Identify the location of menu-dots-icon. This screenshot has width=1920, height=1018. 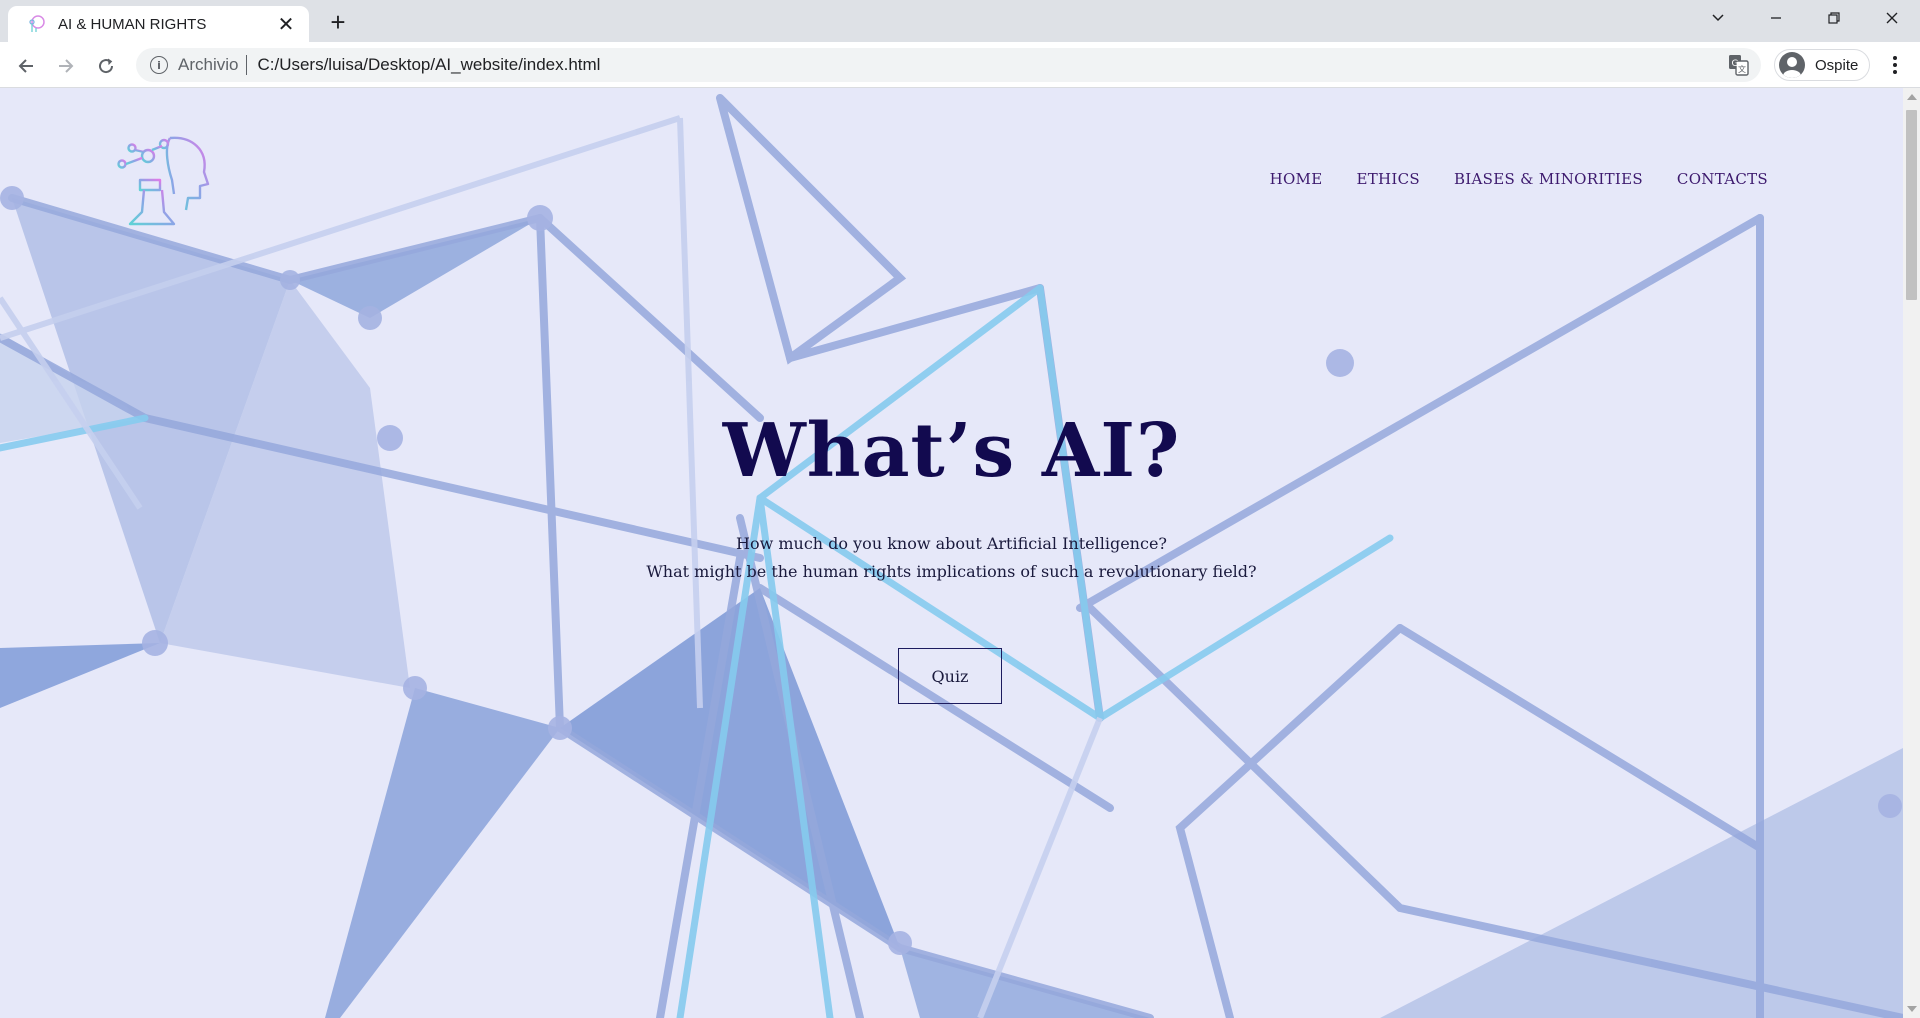
(1895, 65).